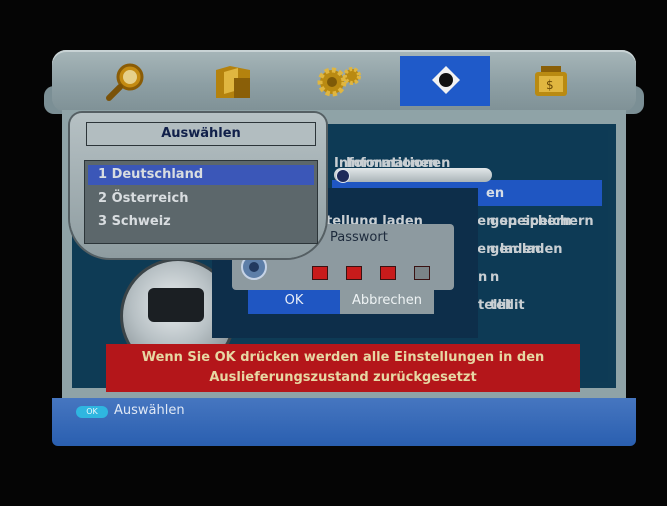 This screenshot has width=667, height=506. I want to click on magnifier-icon, so click(125, 82).